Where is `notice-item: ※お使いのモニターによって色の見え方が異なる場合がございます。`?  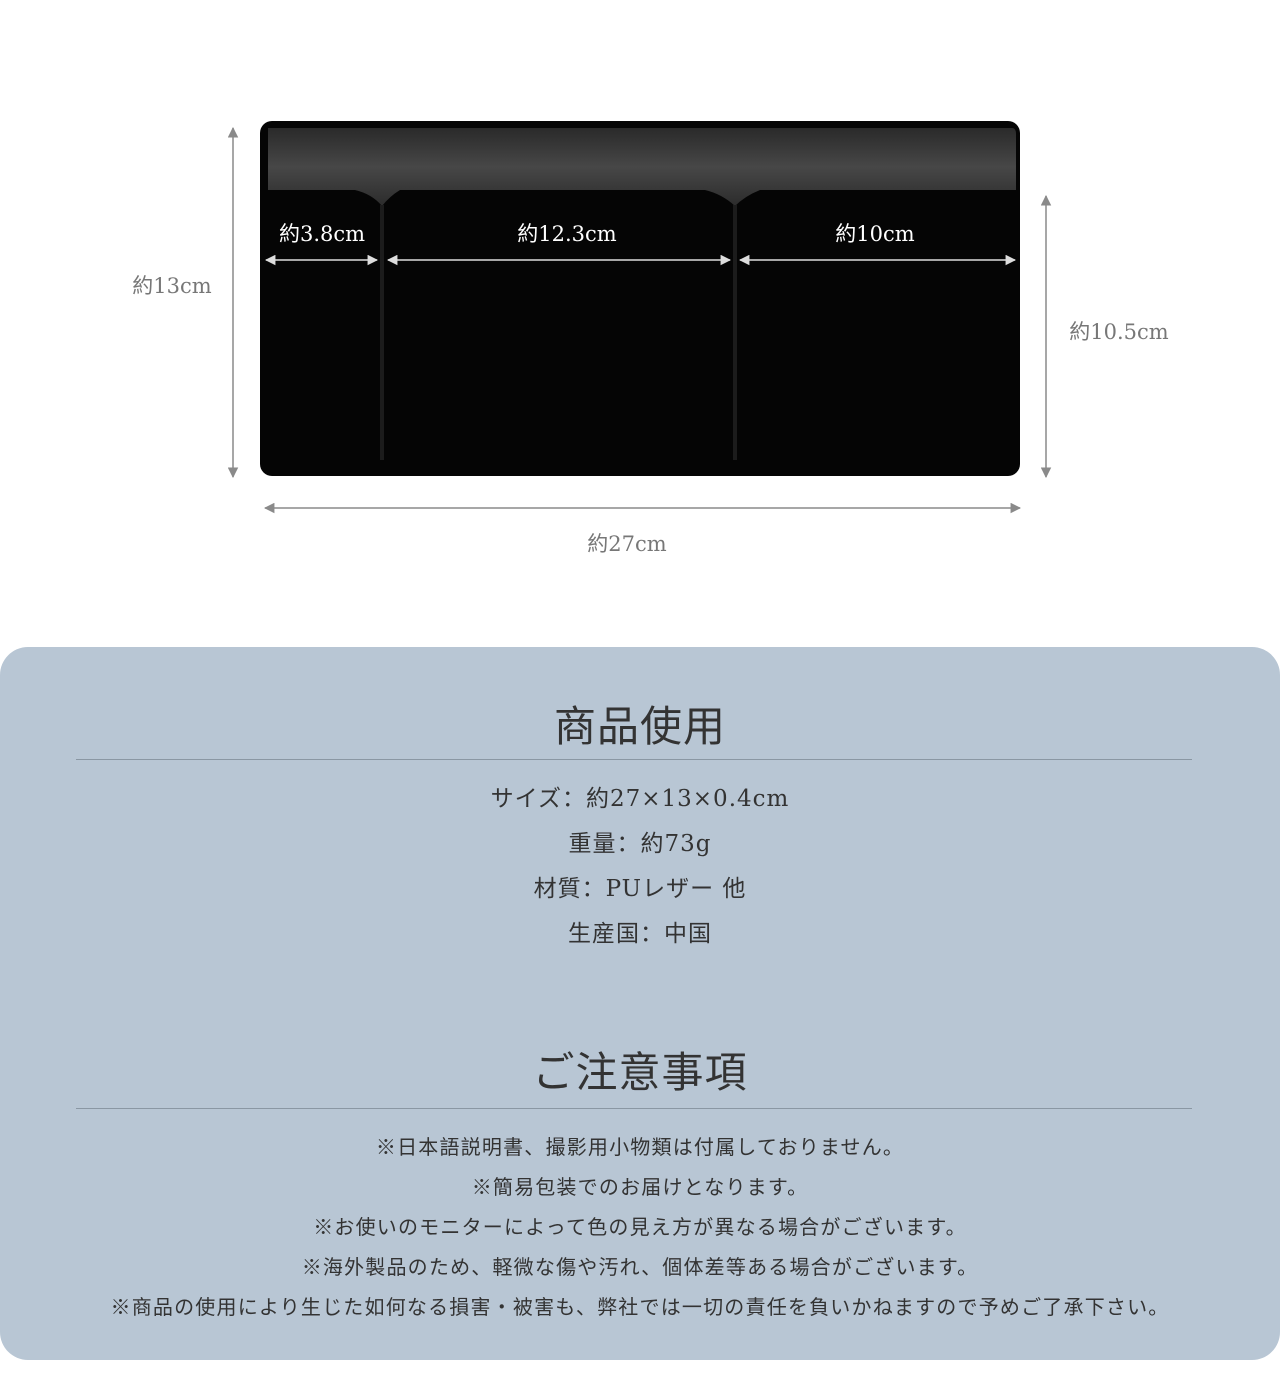 notice-item: ※お使いのモニターによって色の見え方が異なる場合がございます。 is located at coordinates (640, 1227).